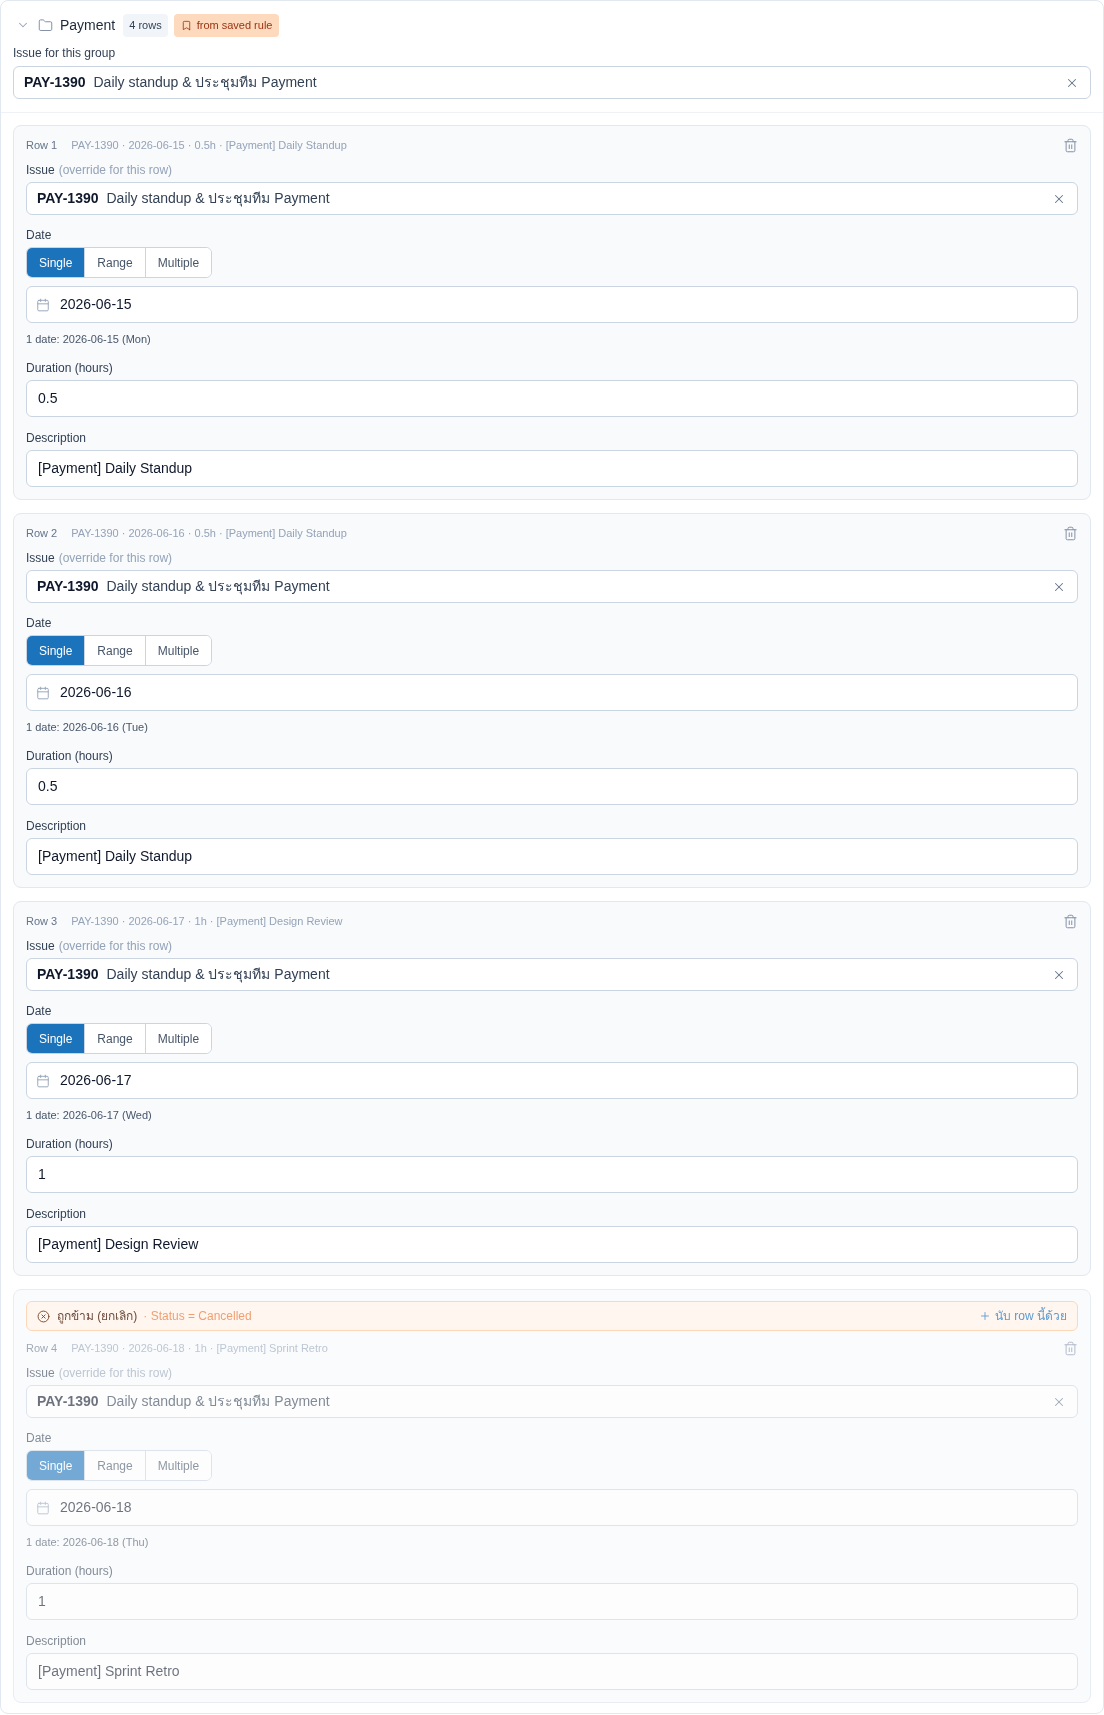 The image size is (1104, 1715). Describe the element at coordinates (552, 304) in the screenshot. I see `date-field: 2026-06-15` at that location.